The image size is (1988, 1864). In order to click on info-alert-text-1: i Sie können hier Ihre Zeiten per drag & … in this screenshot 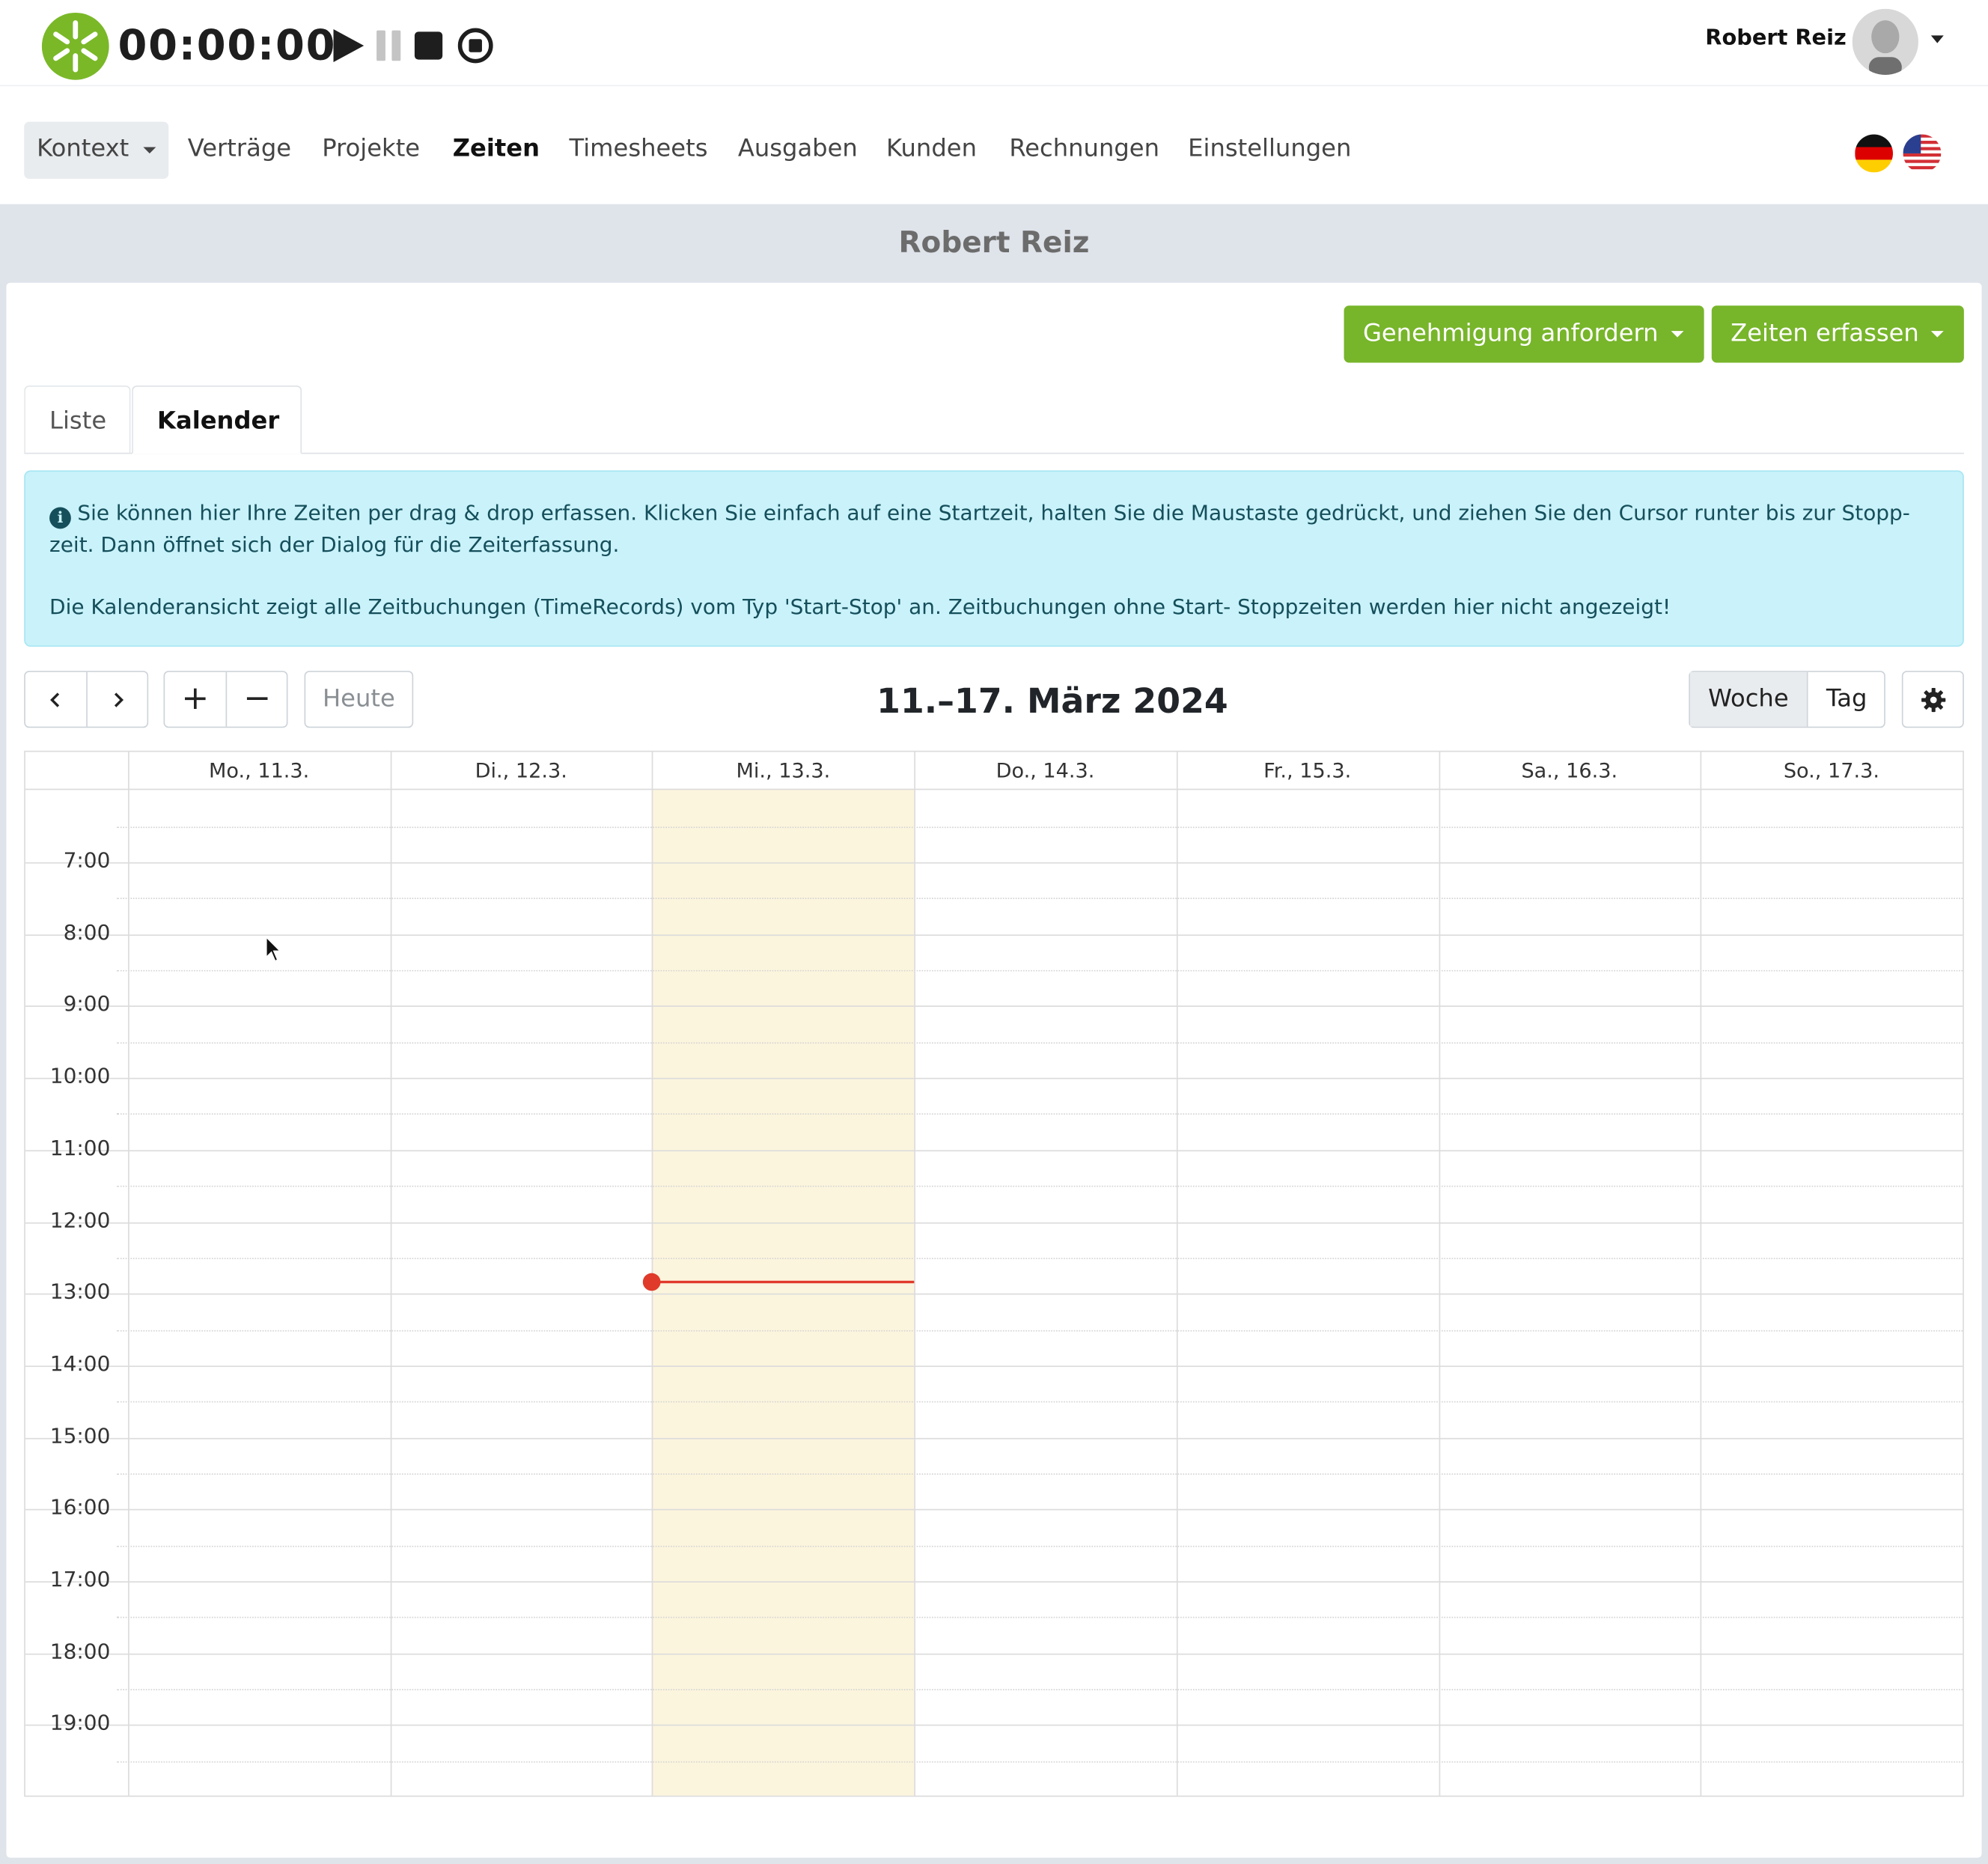, I will do `click(997, 529)`.